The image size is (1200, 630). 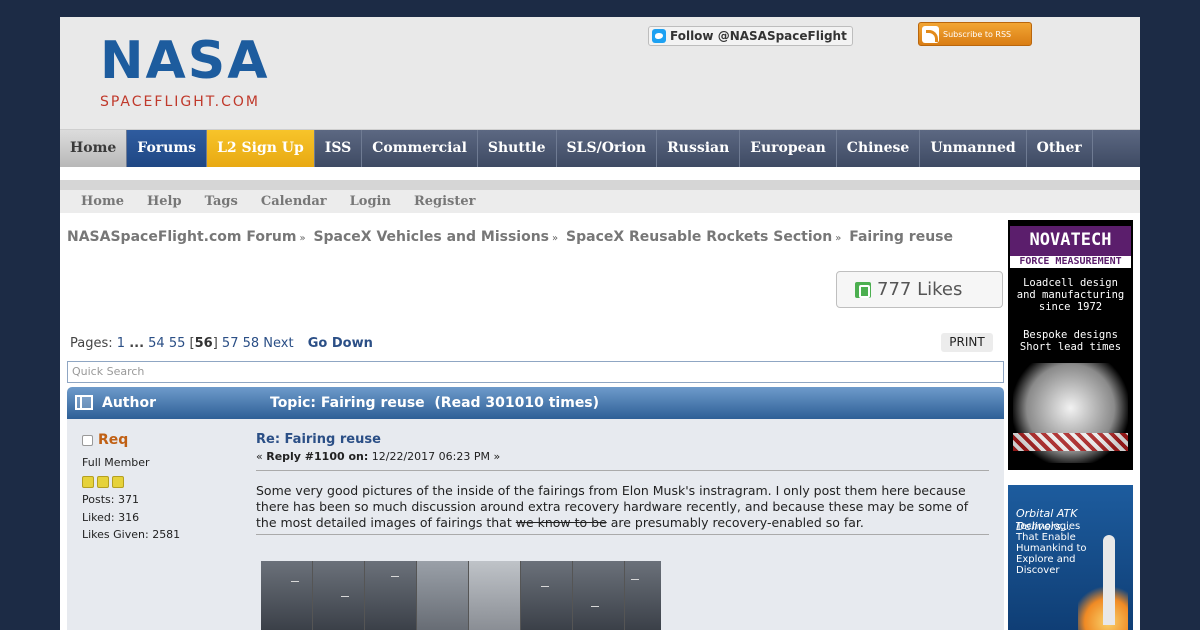 What do you see at coordinates (863, 289) in the screenshot?
I see `thumbs-up-icon` at bounding box center [863, 289].